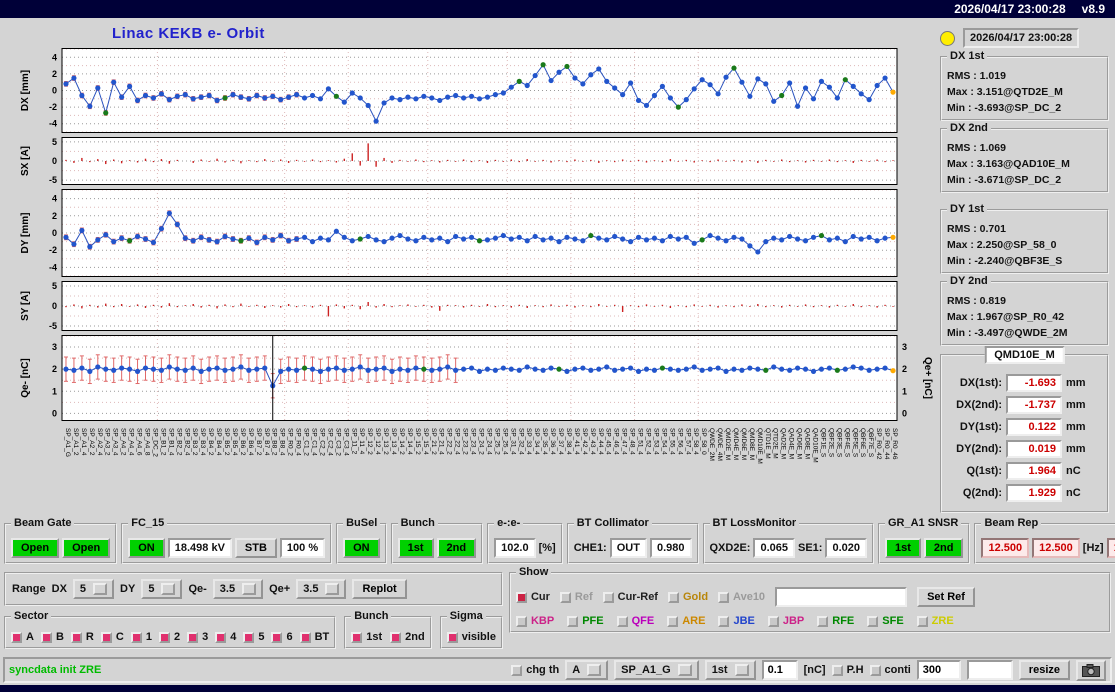  What do you see at coordinates (810, 548) in the screenshot?
I see `se1-label: SE1:` at bounding box center [810, 548].